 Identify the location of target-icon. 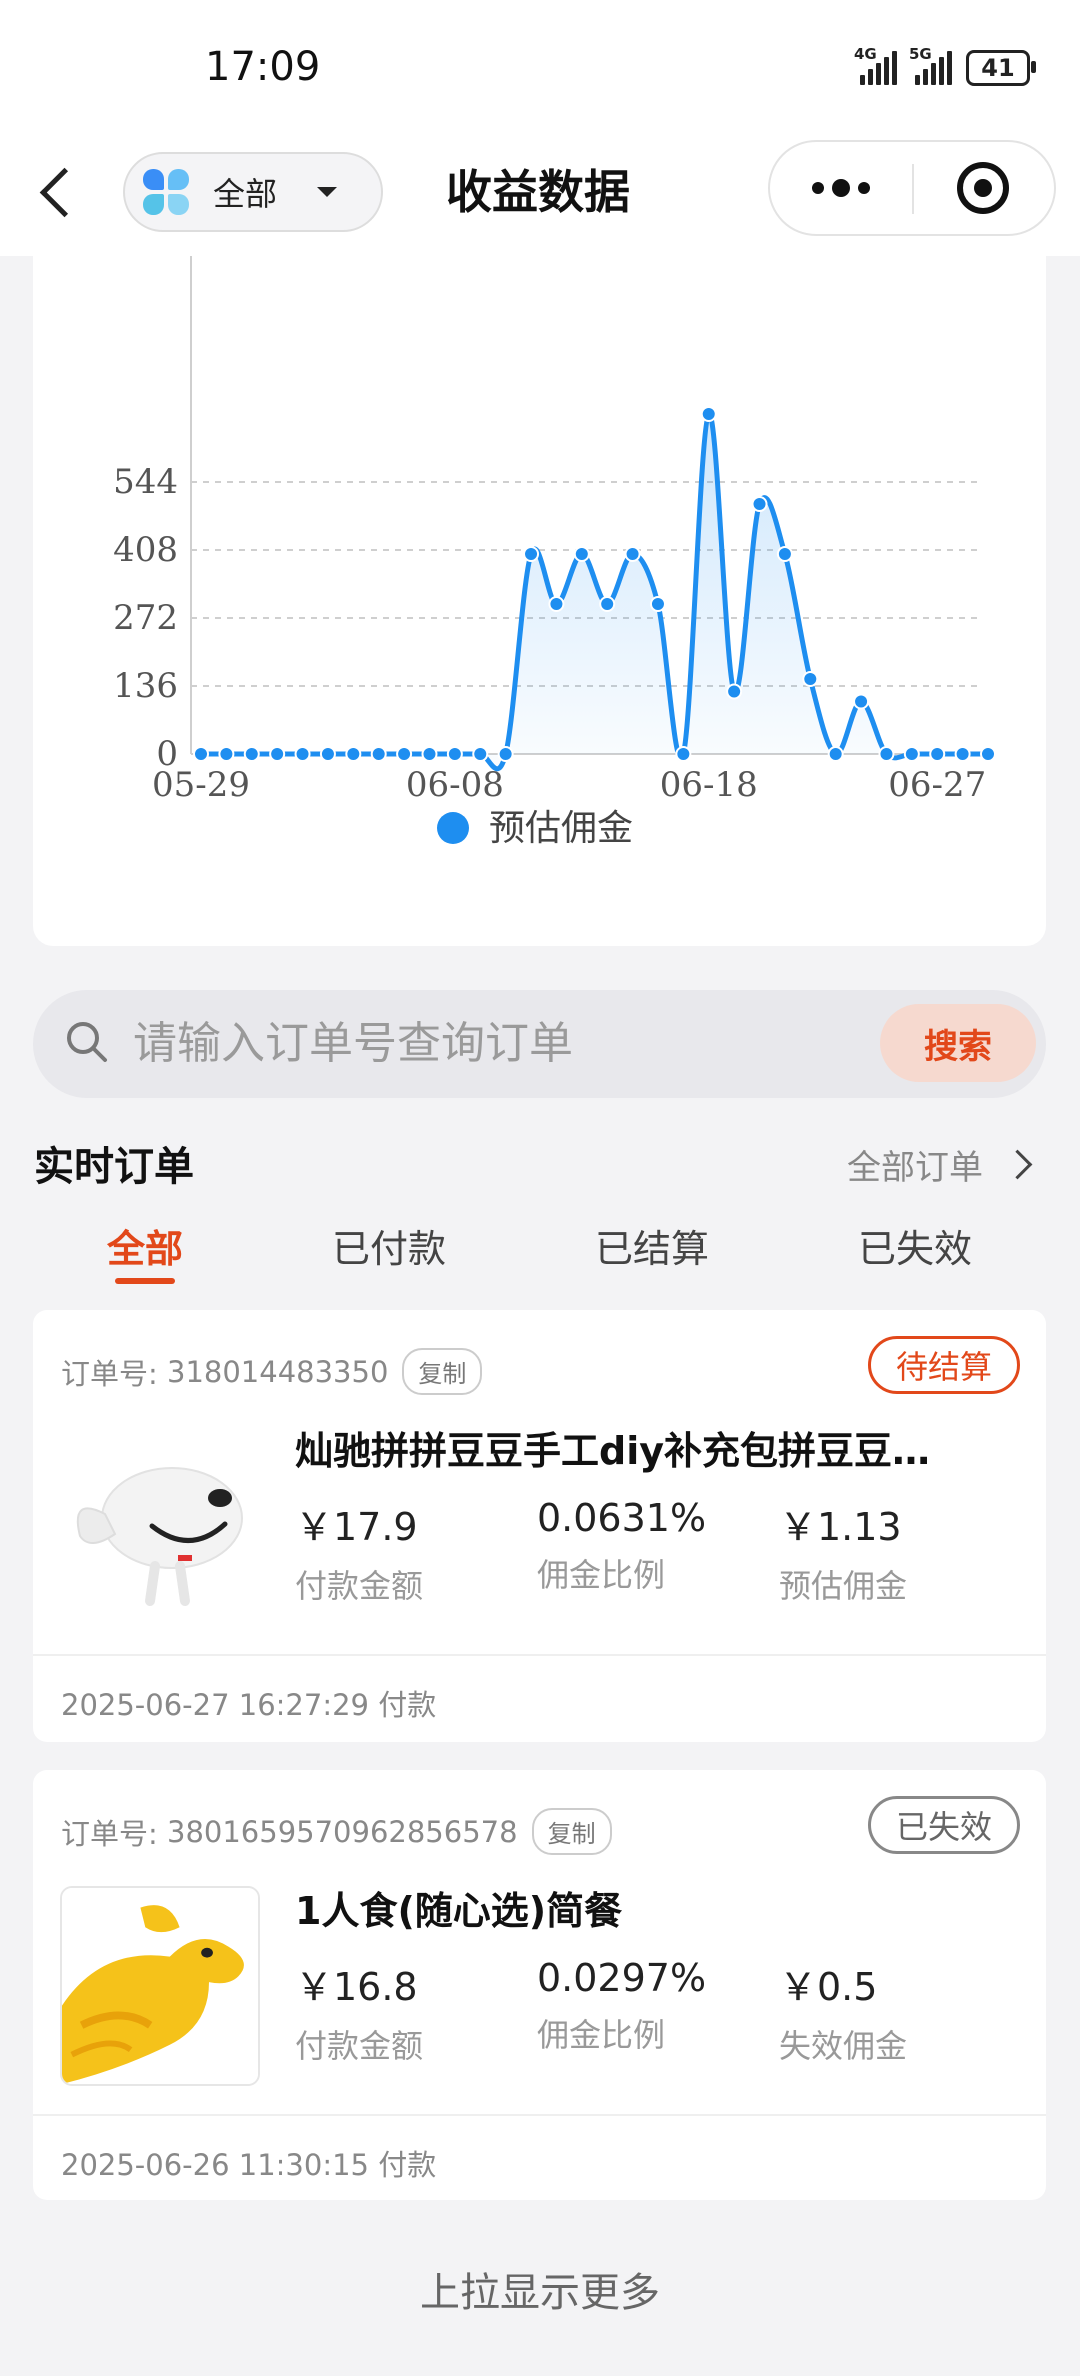
(983, 188).